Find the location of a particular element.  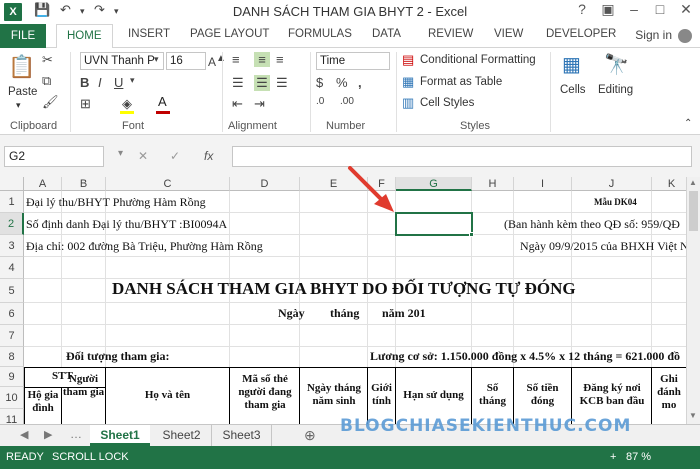

underline-dropdown-icon: ▾ is located at coordinates (132, 80).